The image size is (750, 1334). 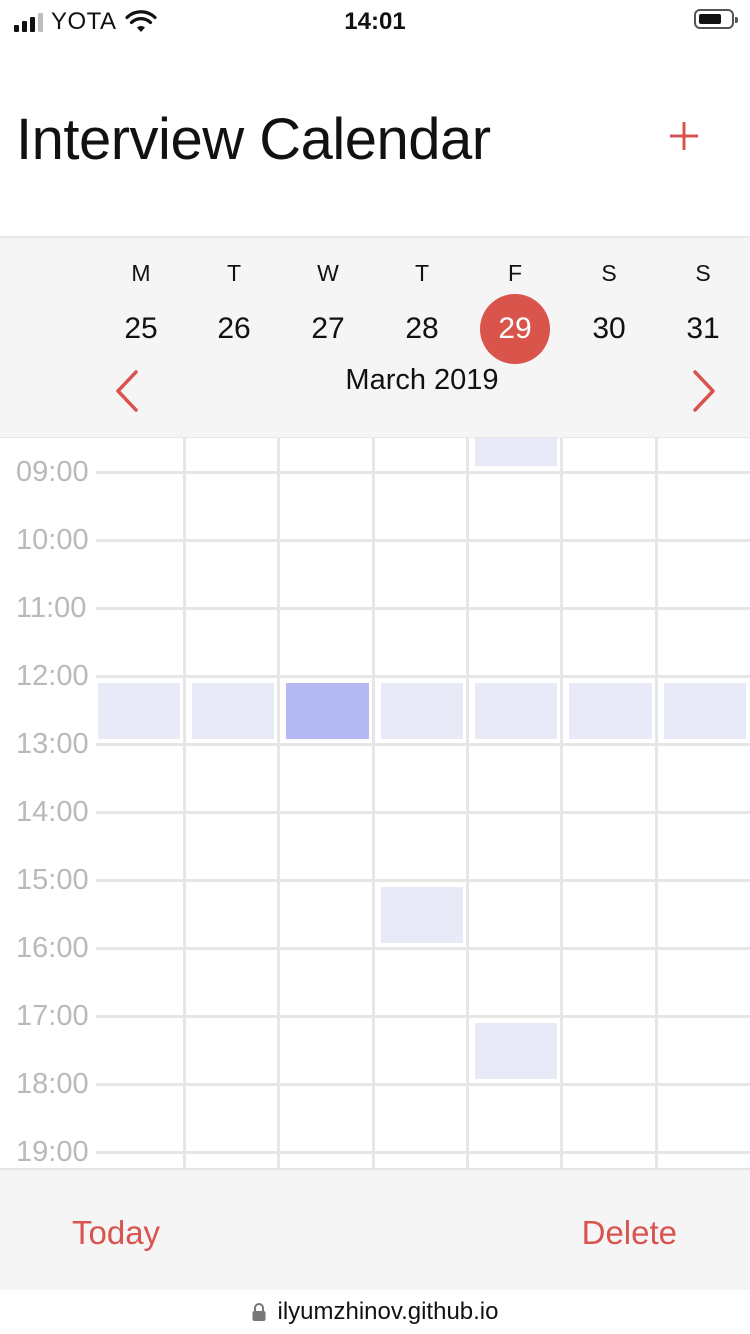 I want to click on hour-label: 13:00, so click(x=52, y=744).